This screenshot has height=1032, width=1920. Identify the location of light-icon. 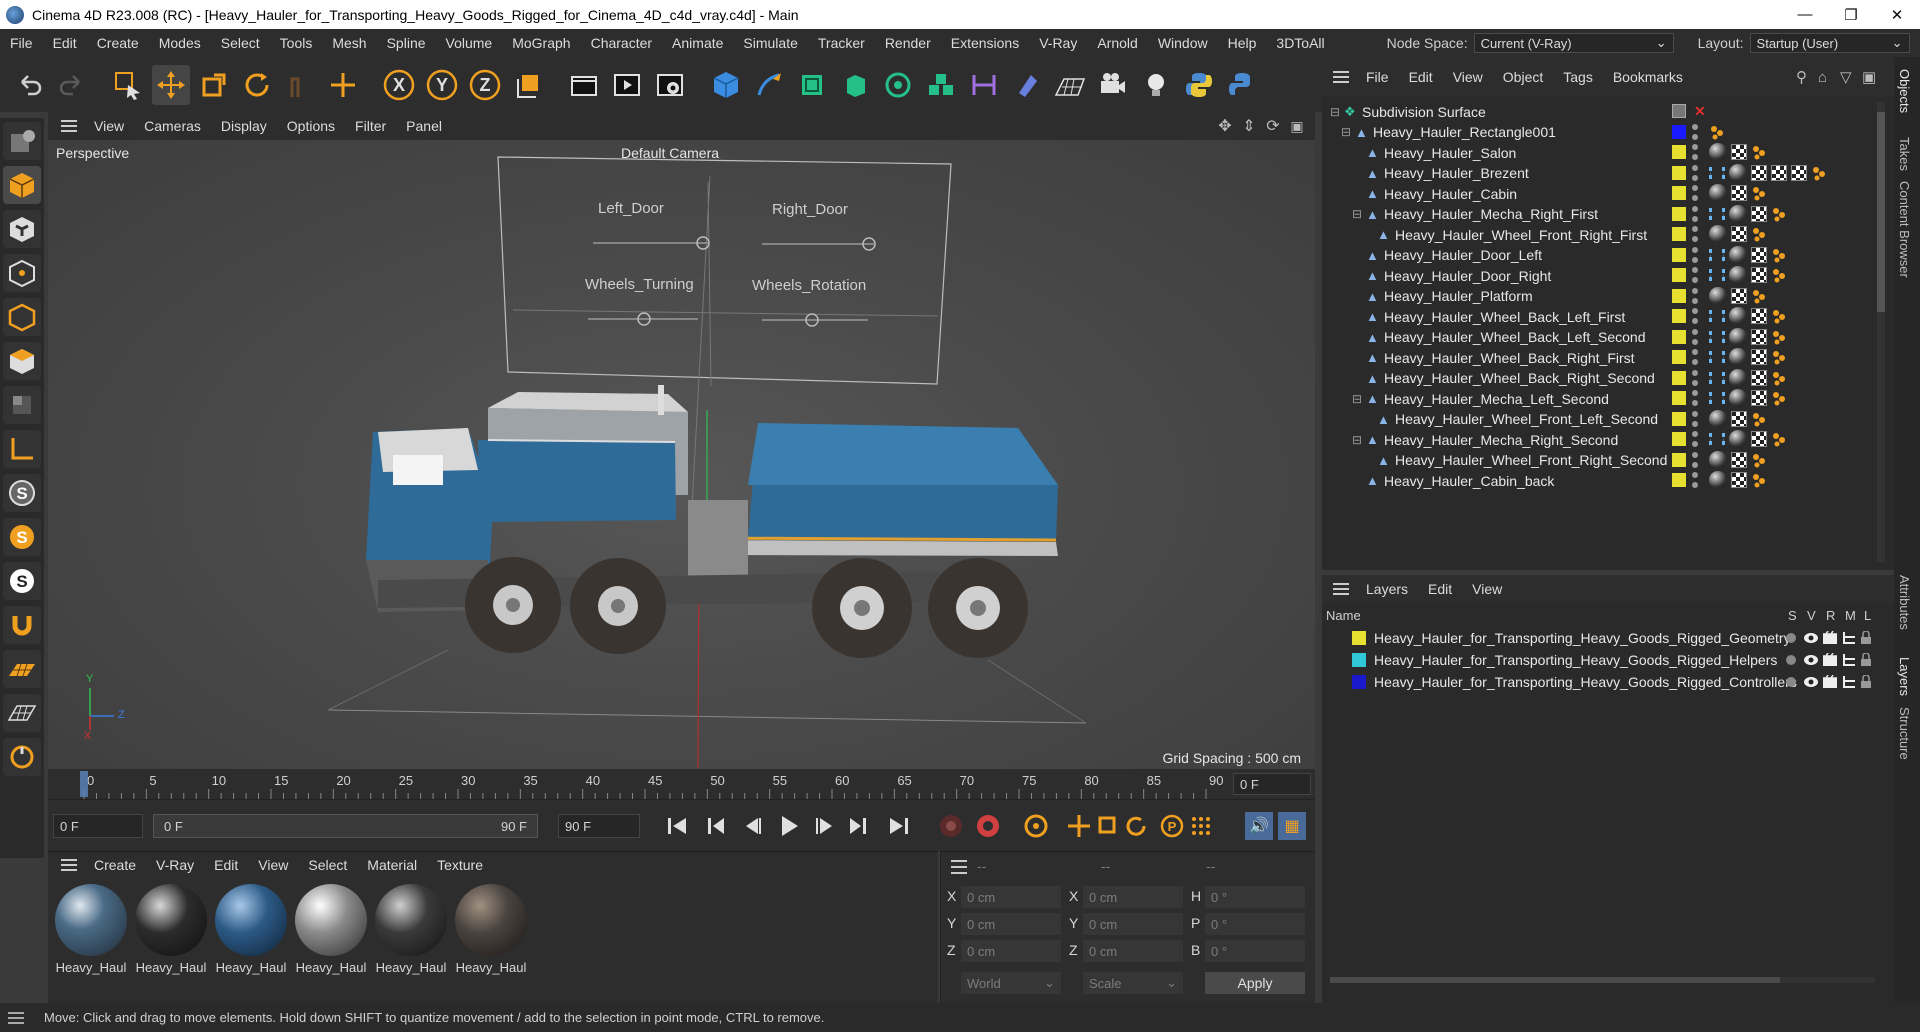
(1156, 85).